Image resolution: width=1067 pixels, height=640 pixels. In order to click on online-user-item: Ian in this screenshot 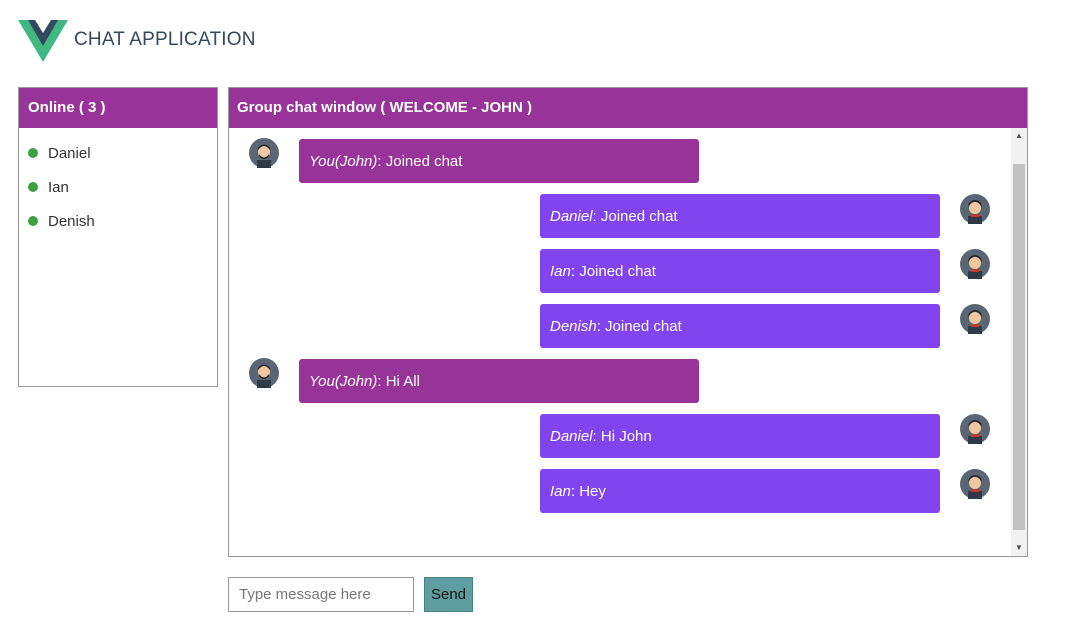, I will do `click(118, 187)`.